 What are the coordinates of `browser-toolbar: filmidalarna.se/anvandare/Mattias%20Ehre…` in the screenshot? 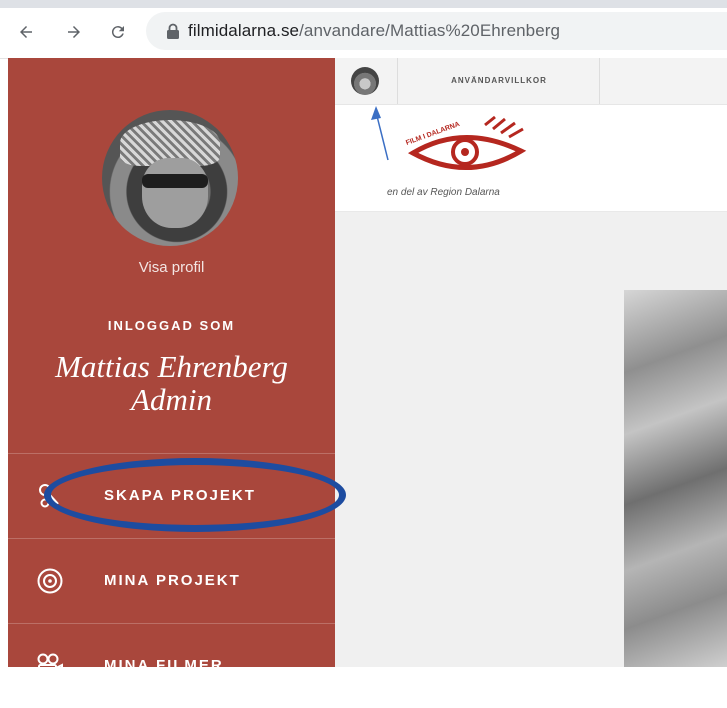 It's located at (363, 29).